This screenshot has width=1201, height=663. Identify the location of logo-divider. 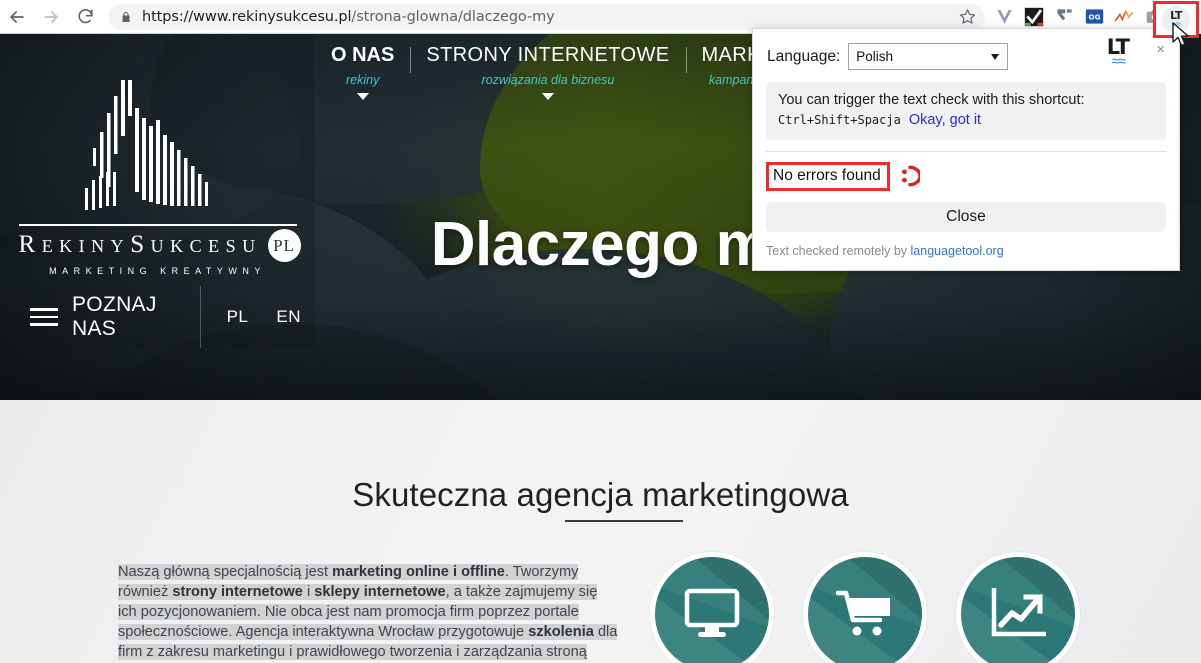
(157, 225).